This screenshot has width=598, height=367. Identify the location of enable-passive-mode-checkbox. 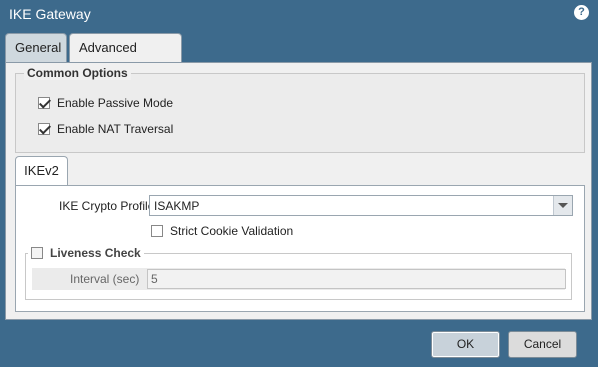
(44, 103).